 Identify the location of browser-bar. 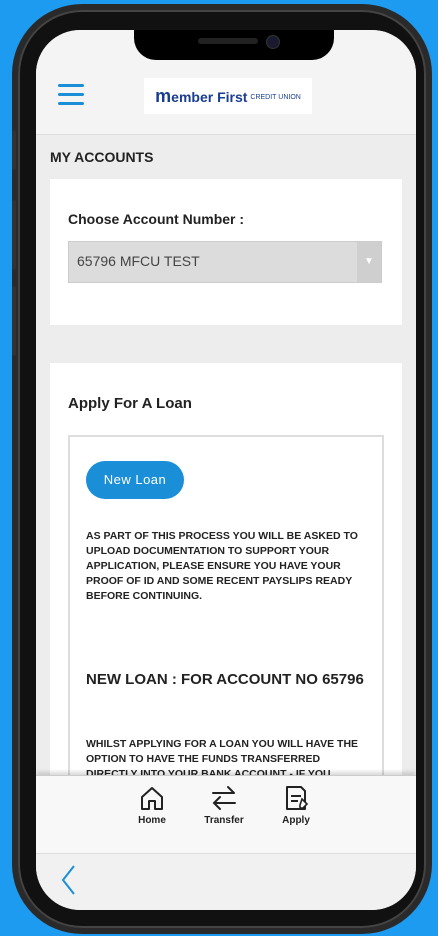
(226, 881).